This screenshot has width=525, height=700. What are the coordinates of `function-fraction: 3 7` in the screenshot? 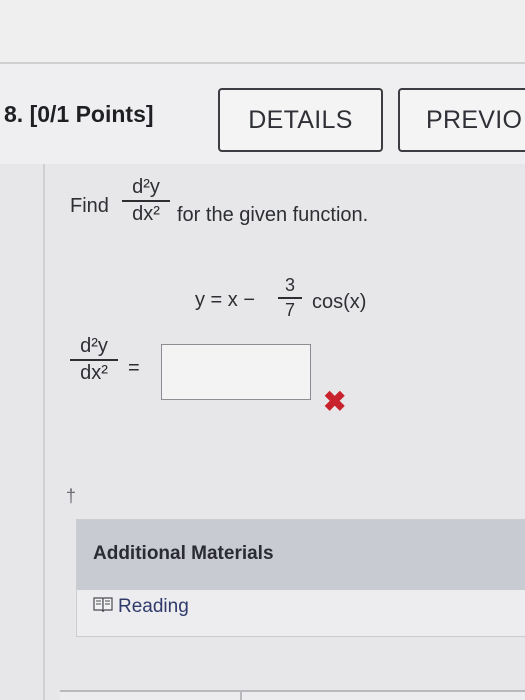 It's located at (290, 298).